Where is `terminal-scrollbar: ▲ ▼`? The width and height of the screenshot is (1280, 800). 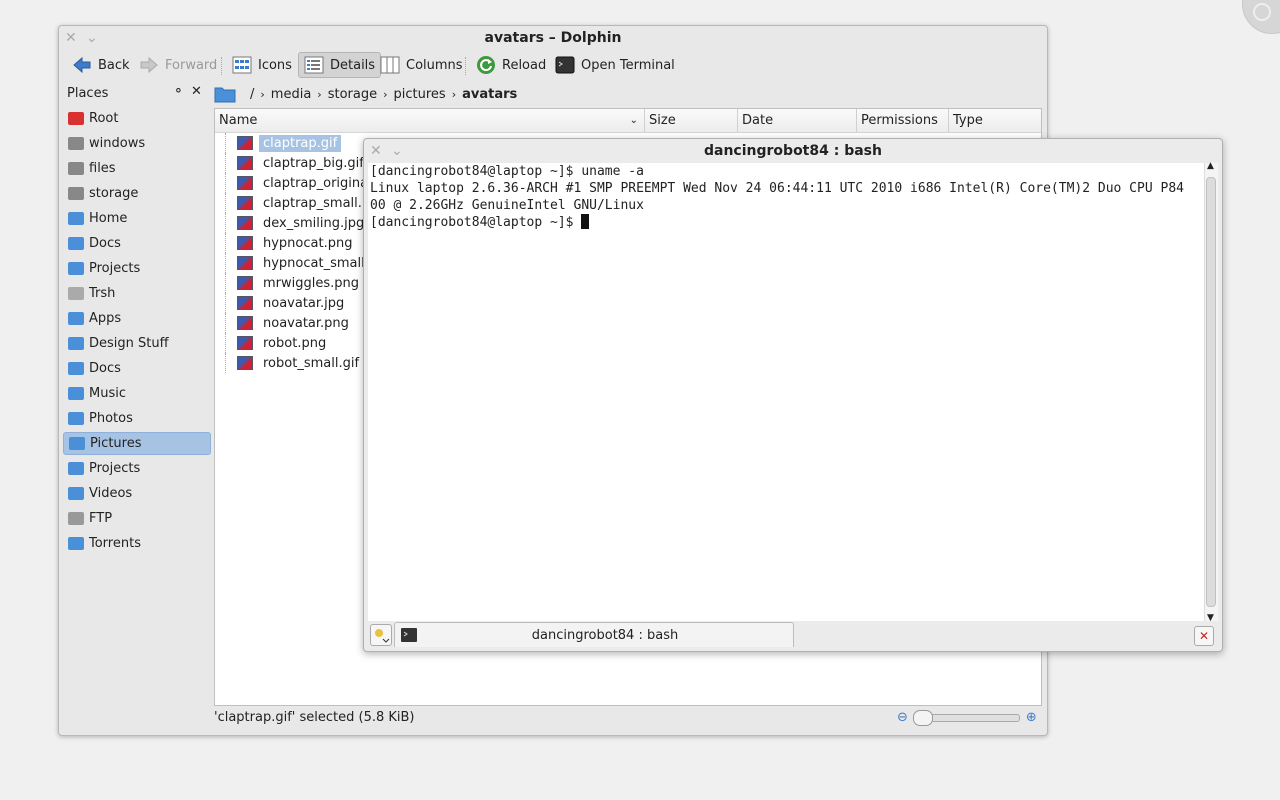 terminal-scrollbar: ▲ ▼ is located at coordinates (1211, 392).